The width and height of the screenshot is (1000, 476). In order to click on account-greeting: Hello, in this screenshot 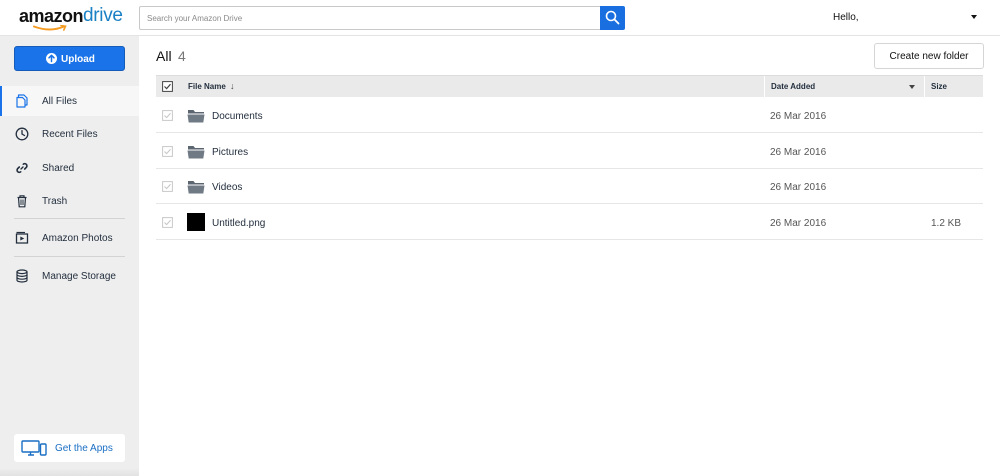, I will do `click(846, 17)`.